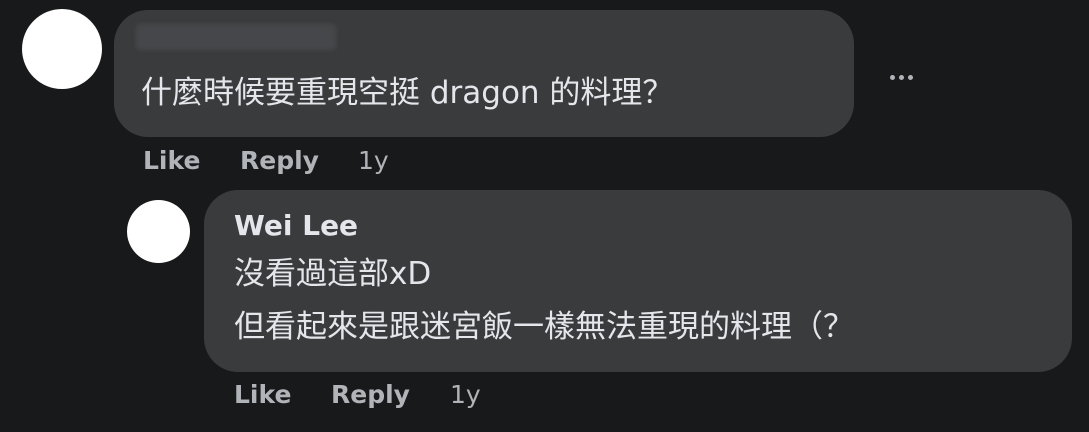 The image size is (1089, 432). Describe the element at coordinates (171, 160) in the screenshot. I see `like-button: Like` at that location.